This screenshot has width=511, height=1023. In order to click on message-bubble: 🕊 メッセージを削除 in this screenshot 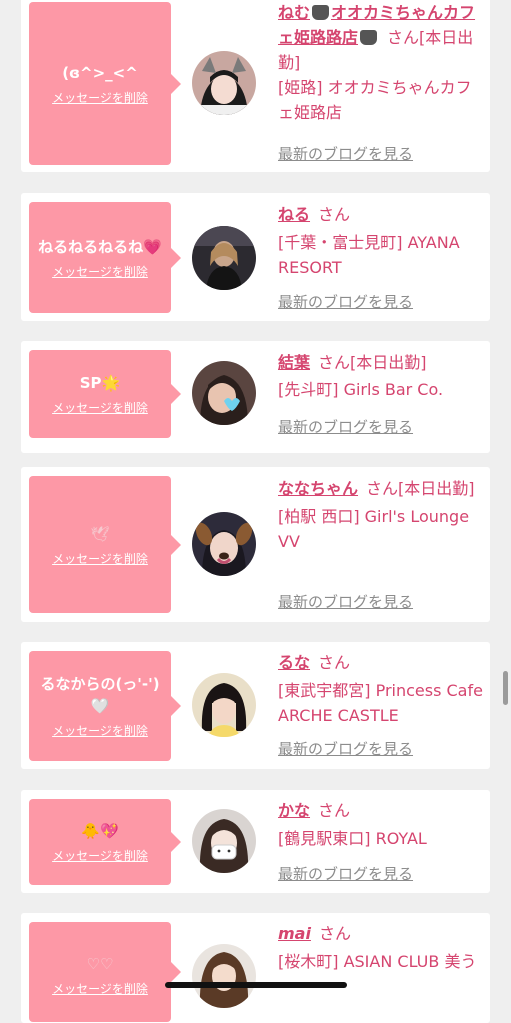, I will do `click(105, 544)`.